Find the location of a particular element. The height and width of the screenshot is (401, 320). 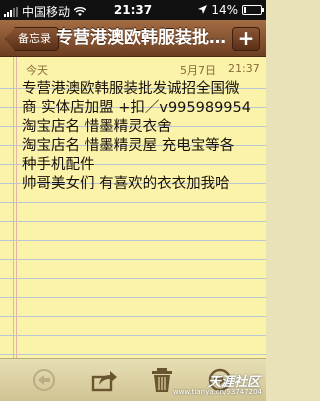

note-line: 淘宝店名 惜墨精灵衣舍 is located at coordinates (97, 127).